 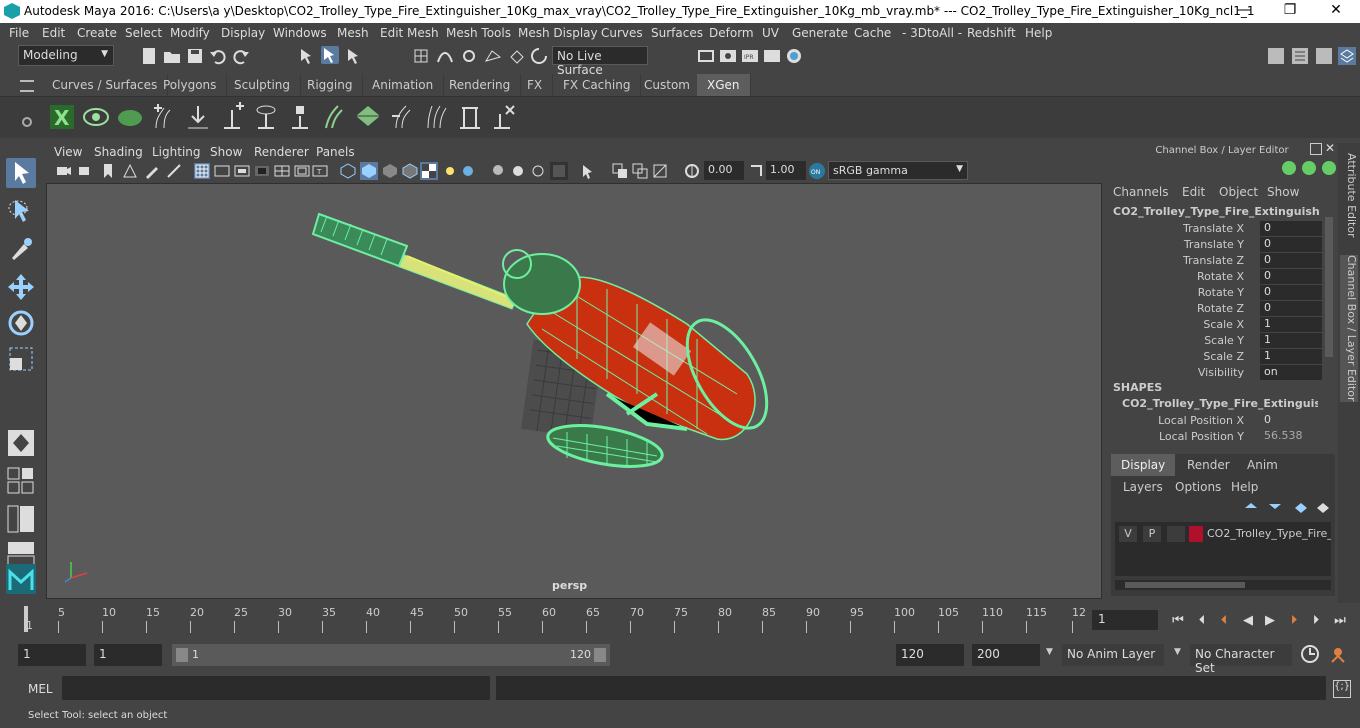 I want to click on auto-key-icon, so click(x=1310, y=654).